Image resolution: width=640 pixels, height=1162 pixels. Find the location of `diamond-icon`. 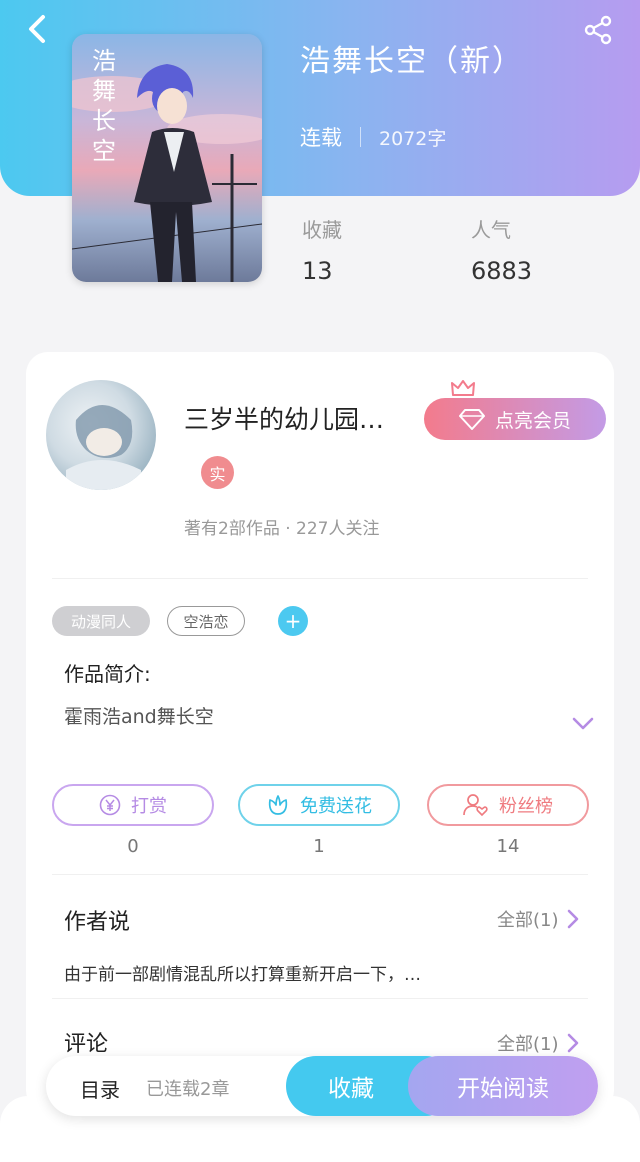

diamond-icon is located at coordinates (471, 419).